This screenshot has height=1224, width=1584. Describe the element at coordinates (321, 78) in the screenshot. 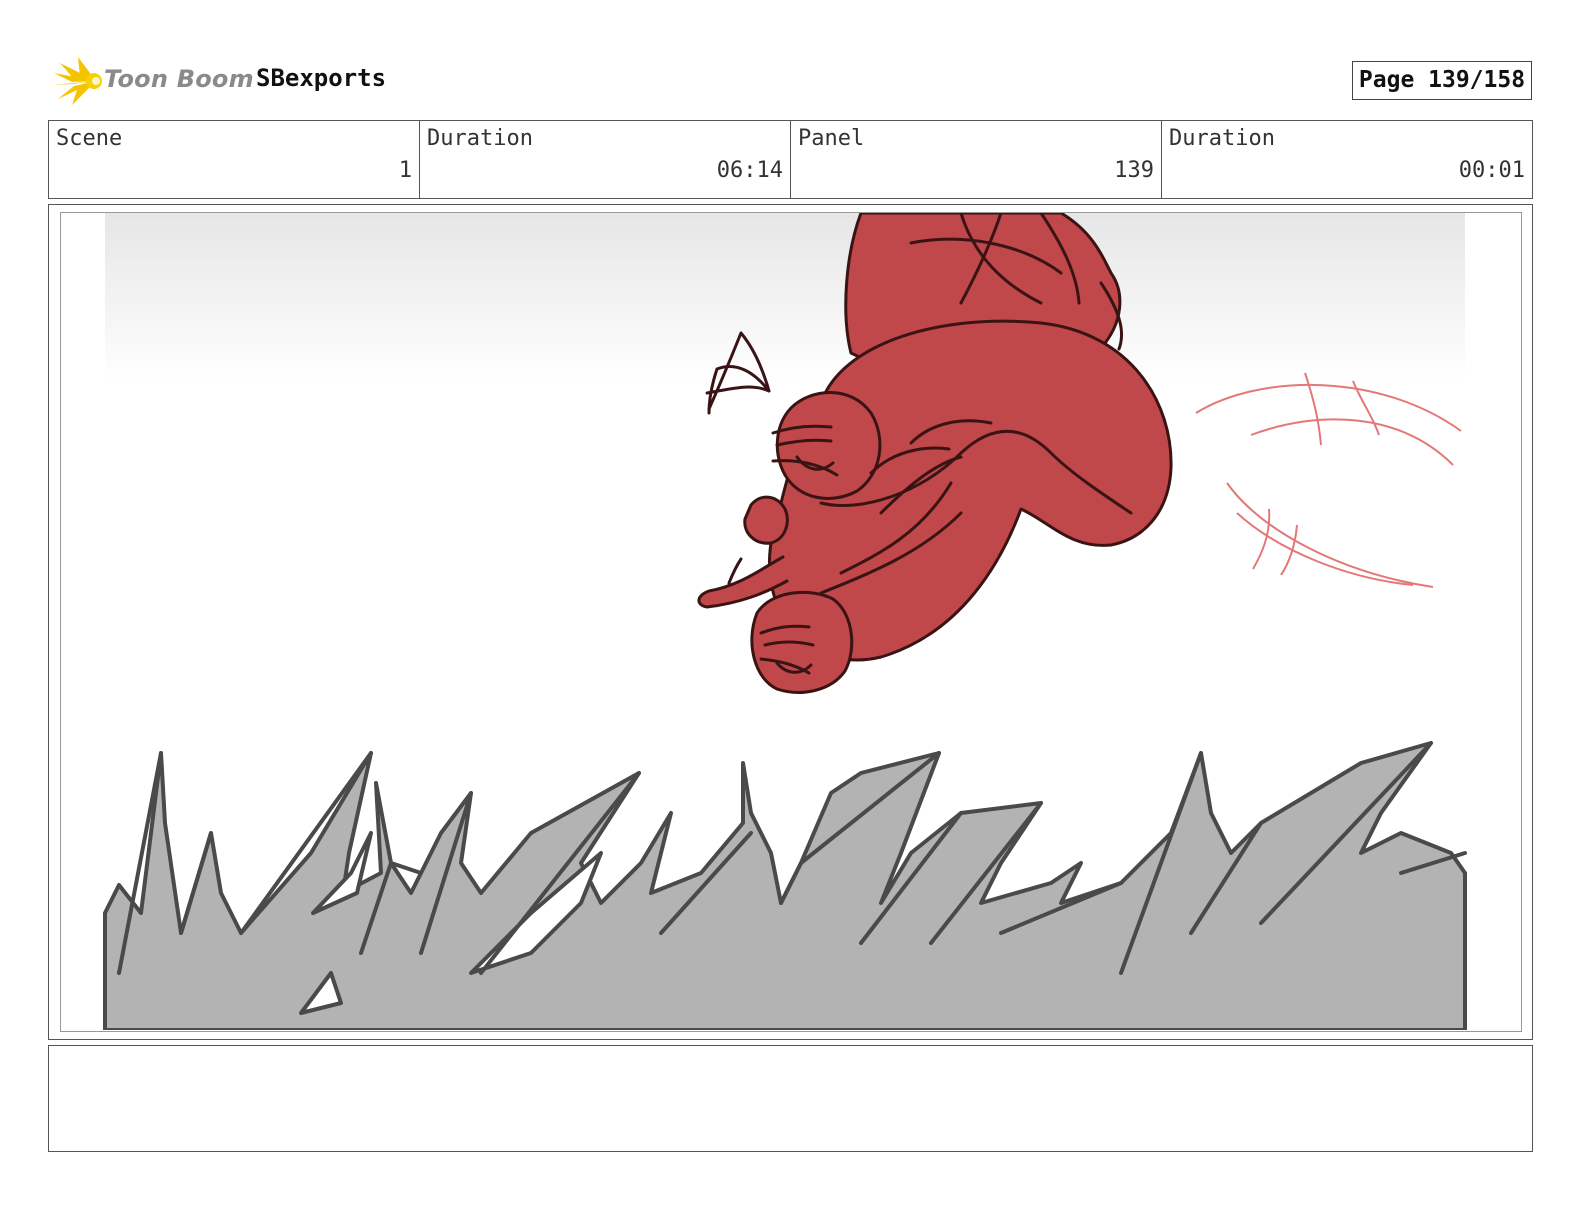

I see `project-name: SBexports` at that location.